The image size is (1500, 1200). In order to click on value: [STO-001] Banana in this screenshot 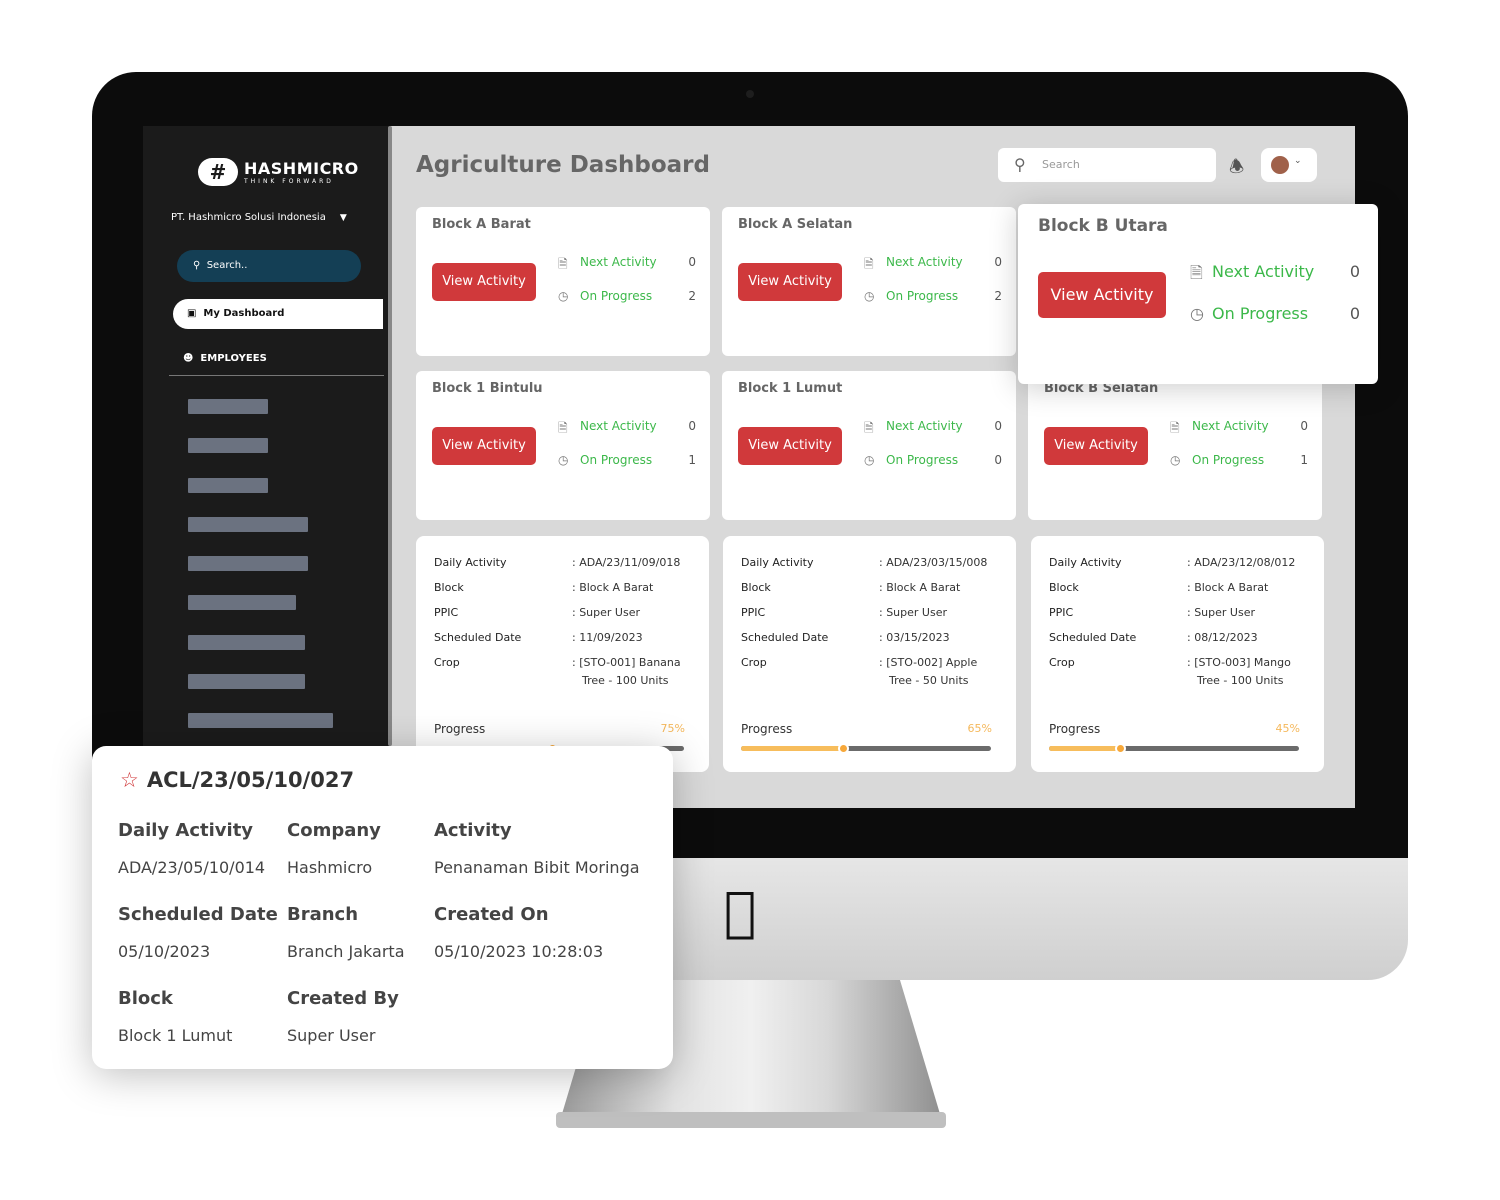, I will do `click(630, 662)`.